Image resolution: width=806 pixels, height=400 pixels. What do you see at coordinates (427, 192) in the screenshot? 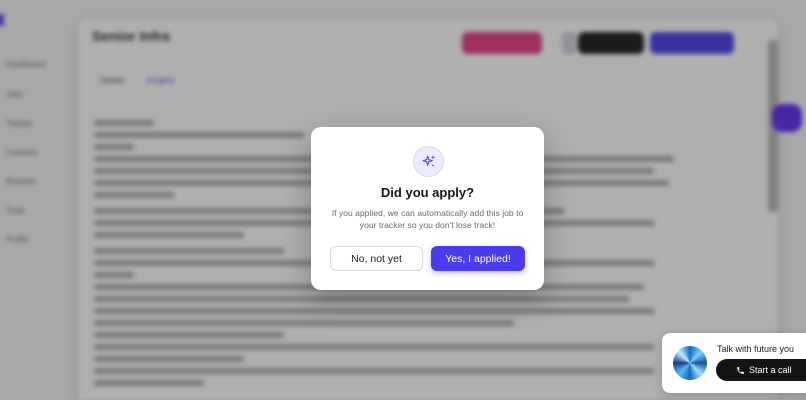
I see `dialog-title: Did you apply?` at bounding box center [427, 192].